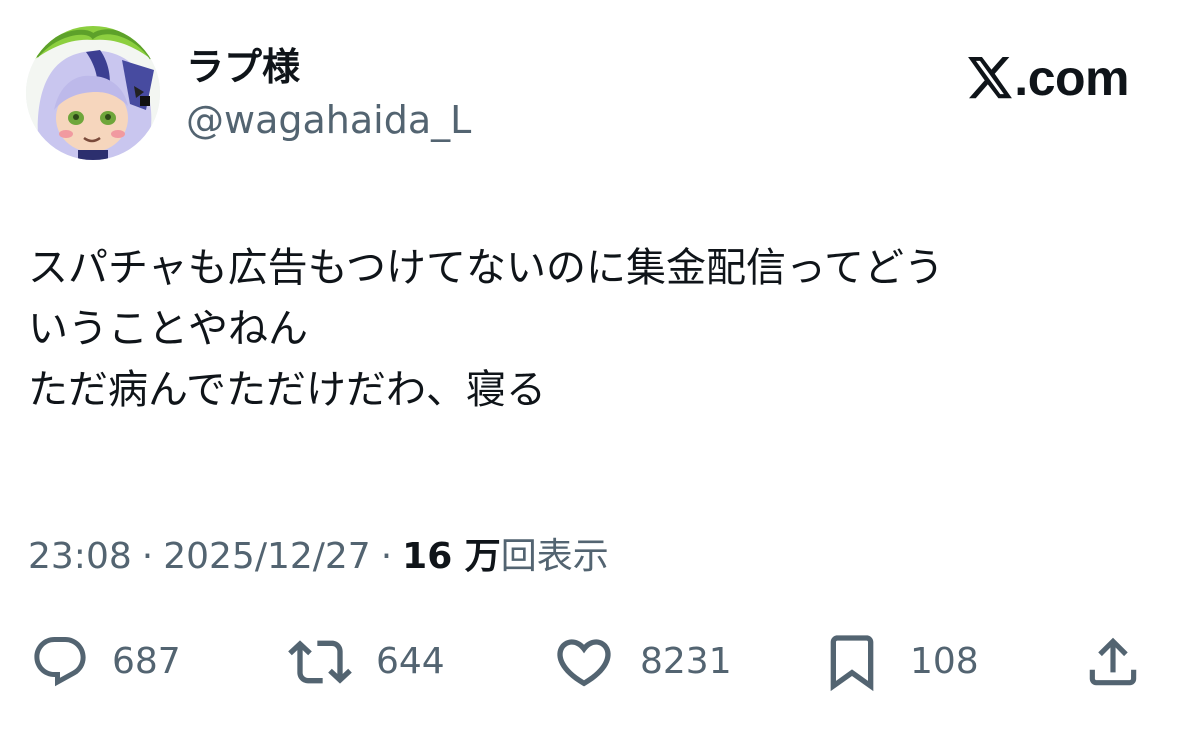 The width and height of the screenshot is (1179, 738). What do you see at coordinates (554, 556) in the screenshot?
I see `views-label: 回表示` at bounding box center [554, 556].